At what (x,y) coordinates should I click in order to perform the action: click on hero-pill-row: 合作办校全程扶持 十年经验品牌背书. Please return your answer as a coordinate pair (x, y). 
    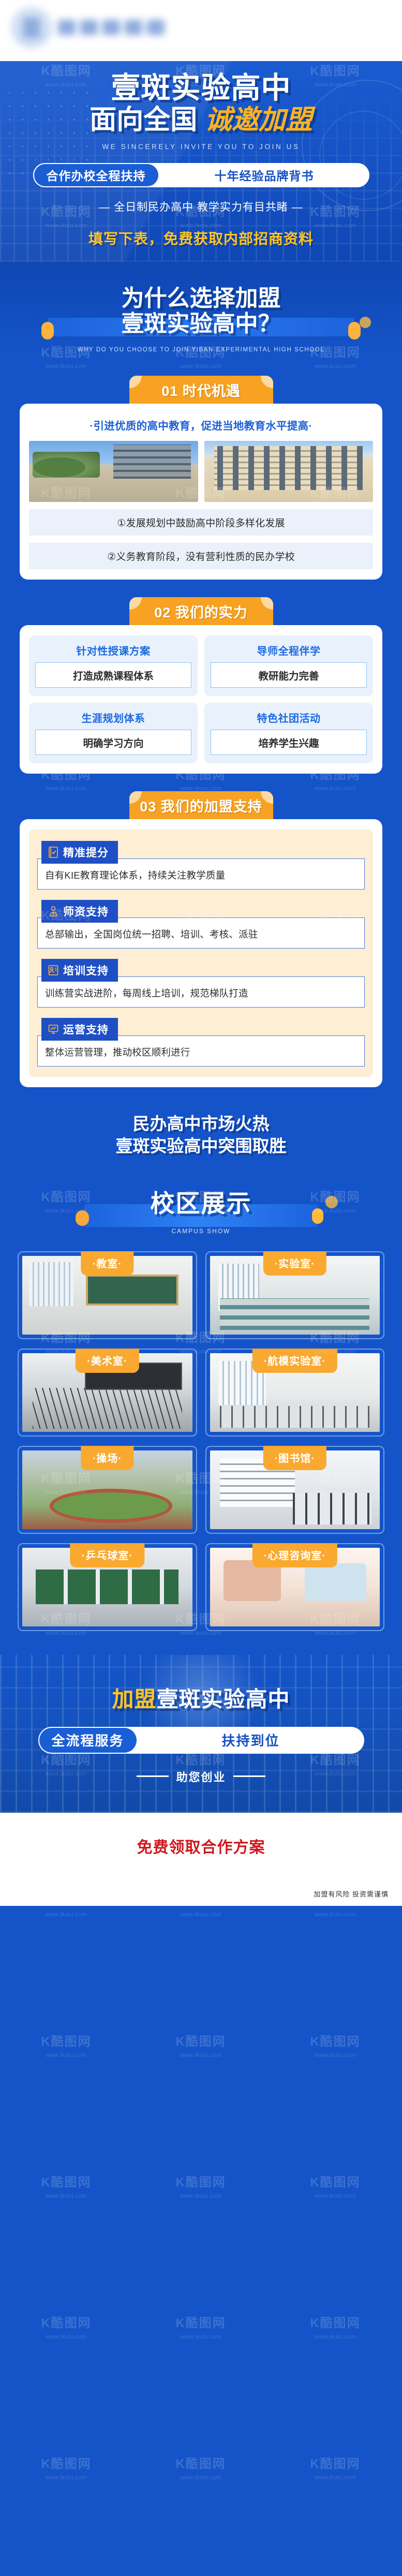
    Looking at the image, I should click on (201, 174).